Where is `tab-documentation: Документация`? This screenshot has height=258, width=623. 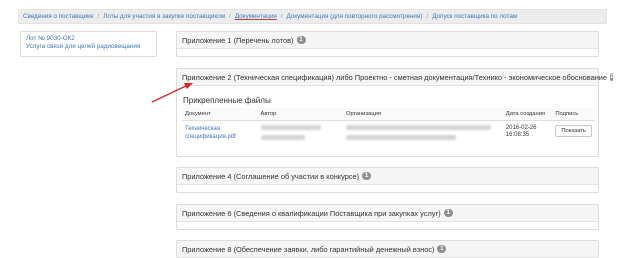 tab-documentation: Документация is located at coordinates (256, 16).